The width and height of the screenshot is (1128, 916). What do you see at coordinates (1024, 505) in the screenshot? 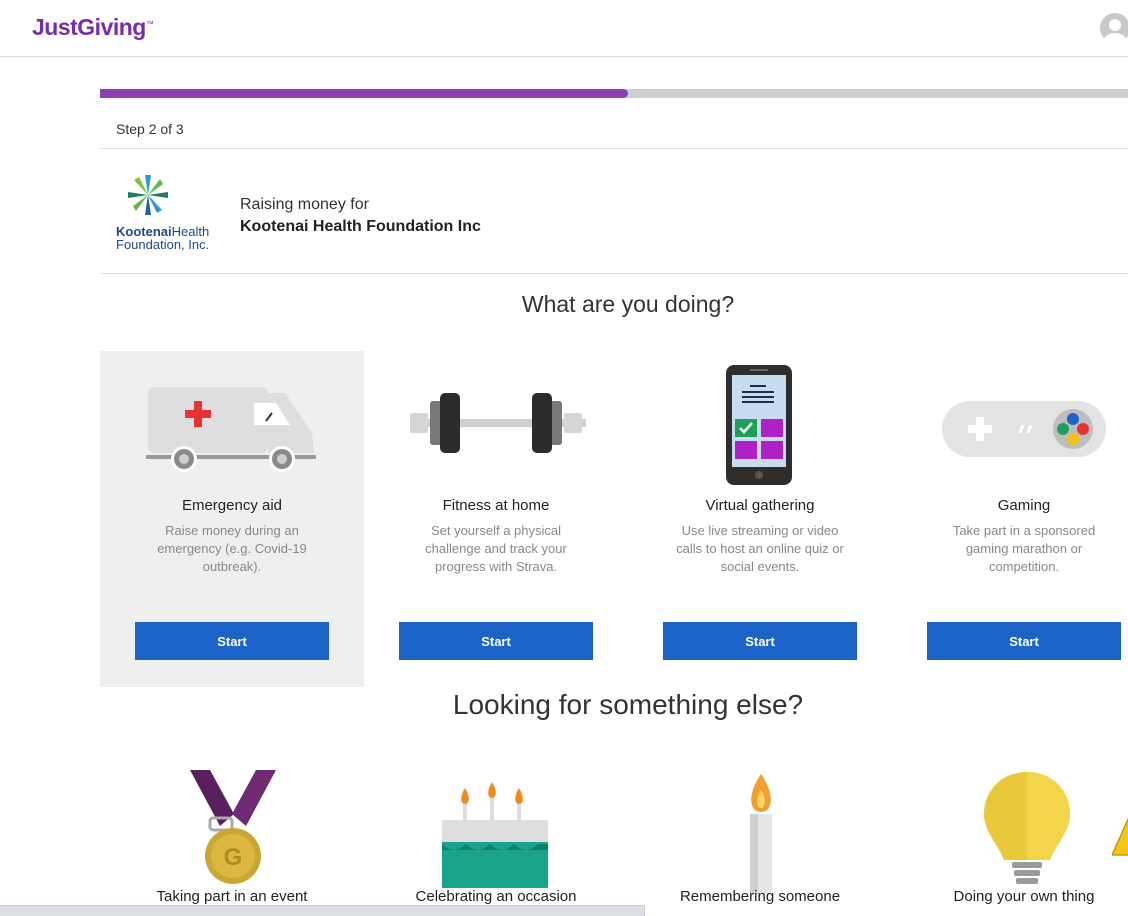
I see `option-title: Gaming` at bounding box center [1024, 505].